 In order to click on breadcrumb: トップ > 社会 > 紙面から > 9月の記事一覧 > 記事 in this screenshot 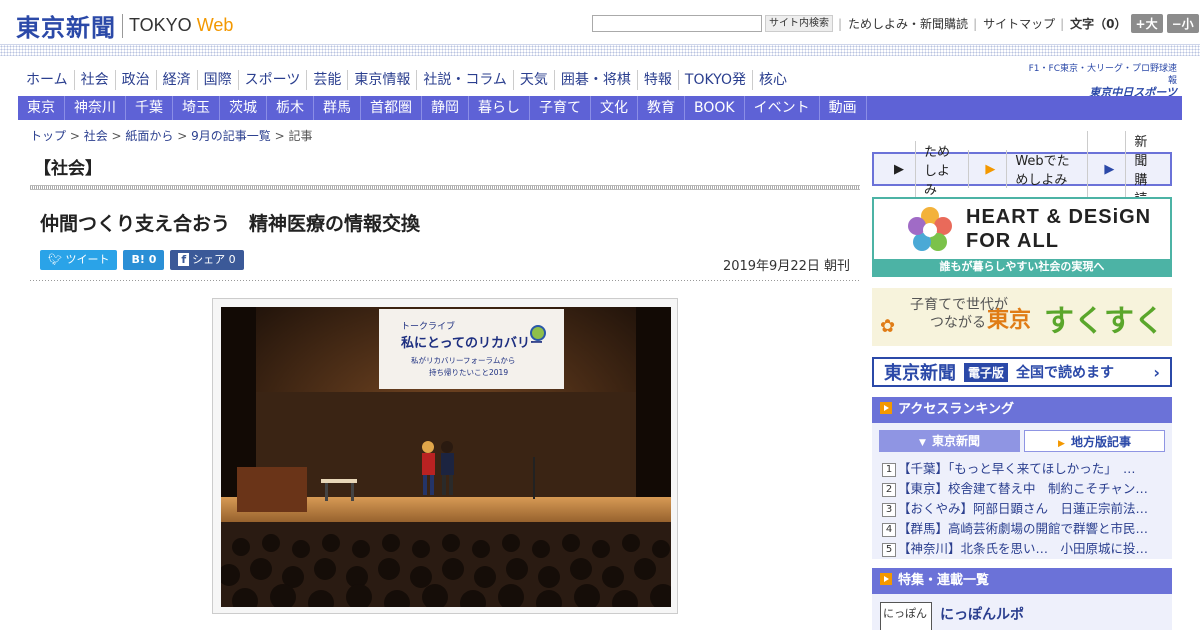, I will do `click(171, 136)`.